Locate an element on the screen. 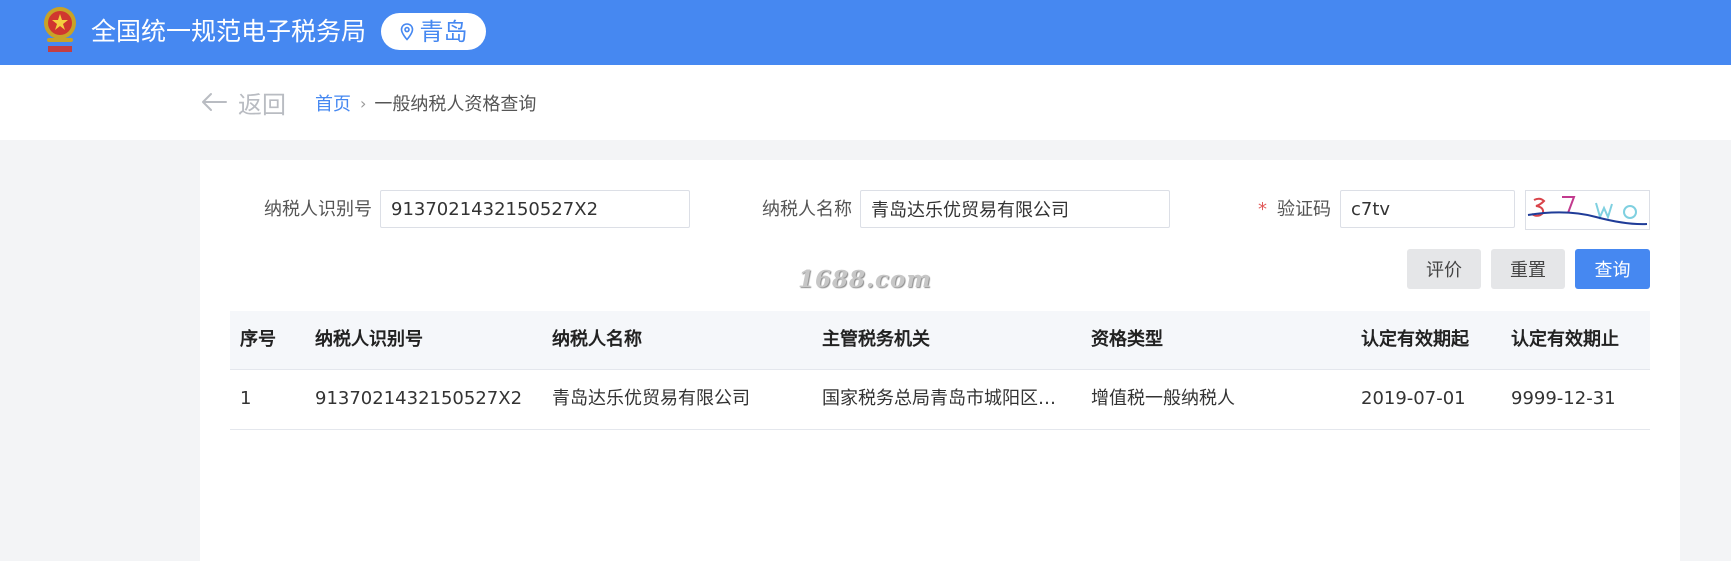  captcha-graphic is located at coordinates (1587, 211).